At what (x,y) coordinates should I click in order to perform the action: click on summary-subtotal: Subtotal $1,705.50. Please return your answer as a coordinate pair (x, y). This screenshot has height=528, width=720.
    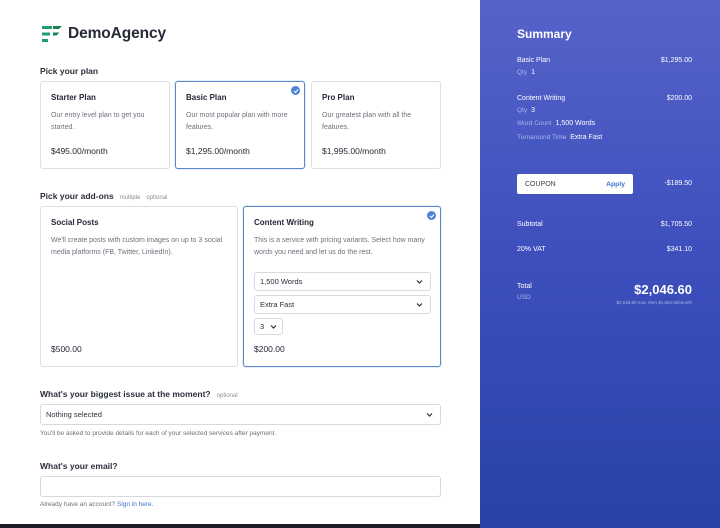
    Looking at the image, I should click on (604, 224).